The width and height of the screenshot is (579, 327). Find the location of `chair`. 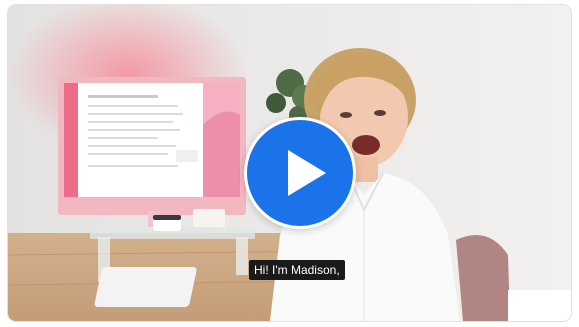

chair is located at coordinates (483, 278).